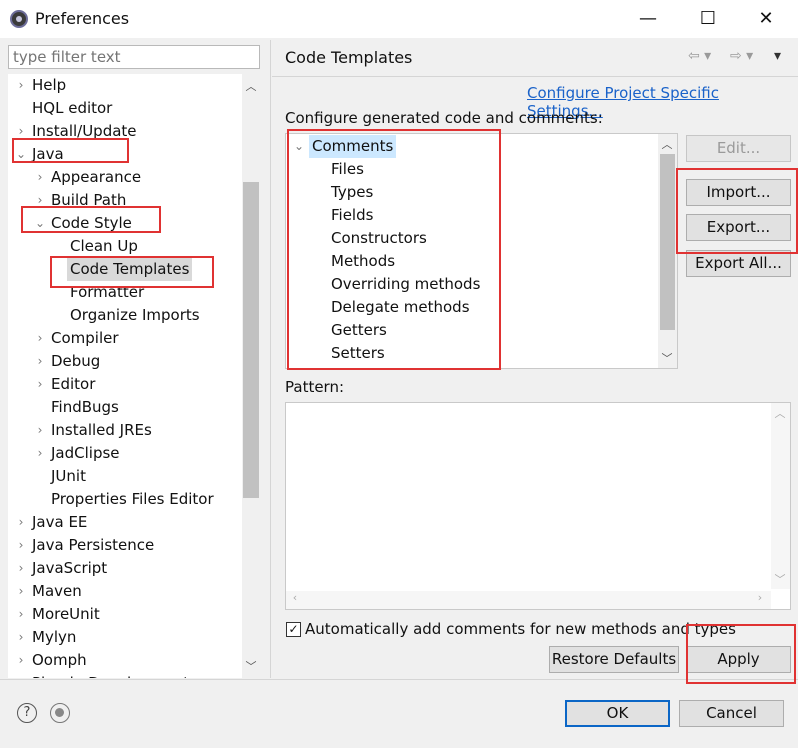 This screenshot has width=798, height=748. What do you see at coordinates (104, 246) in the screenshot?
I see `tree-item-label: Clean Up` at bounding box center [104, 246].